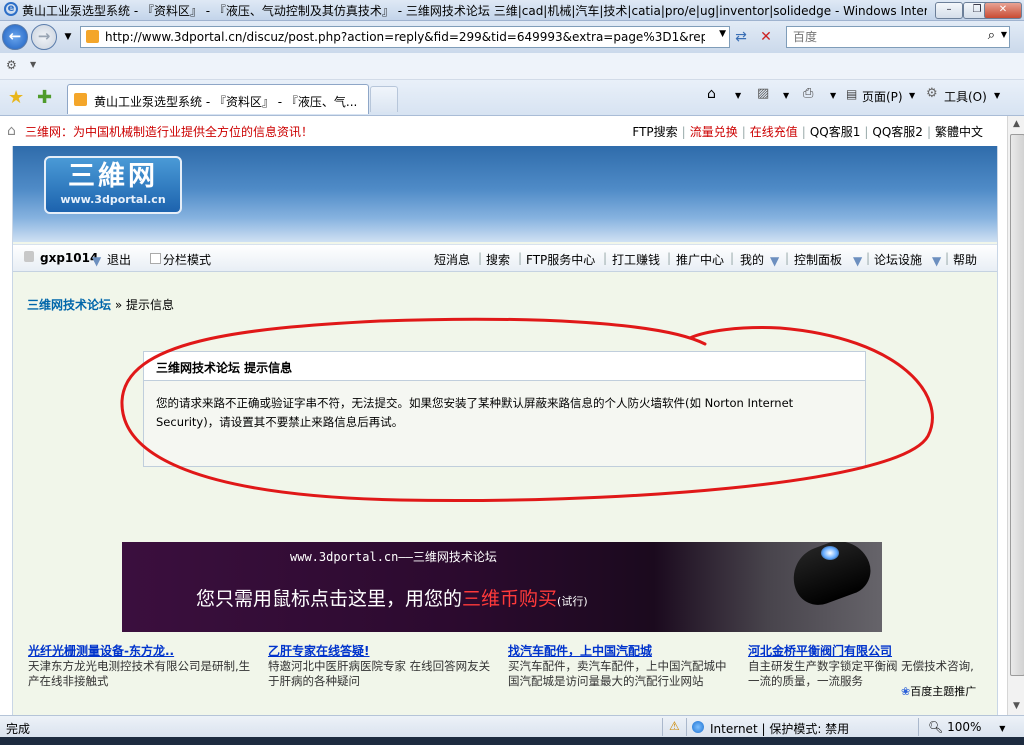 Image resolution: width=1024 pixels, height=745 pixels. What do you see at coordinates (965, 96) in the screenshot?
I see `tools-menu: 工具(O)` at bounding box center [965, 96].